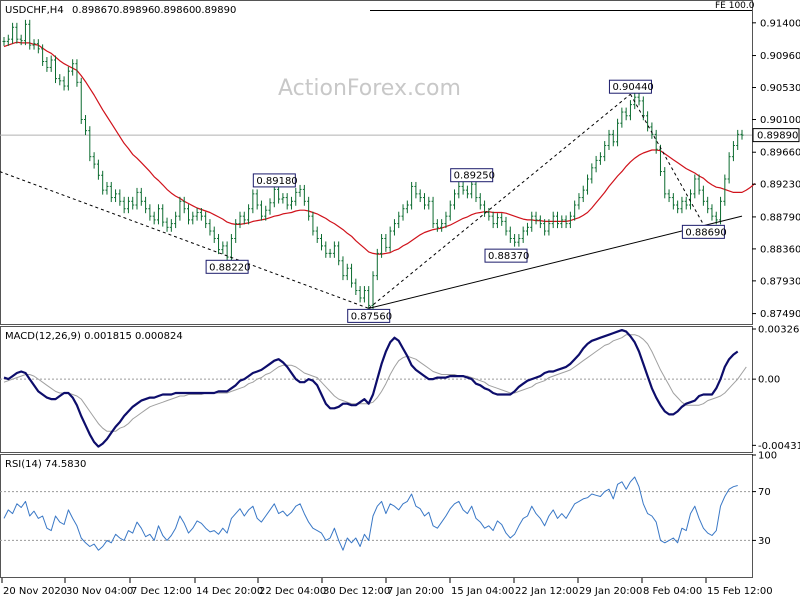  I want to click on time-axis-label: 8 Feb 04:00, so click(672, 591).